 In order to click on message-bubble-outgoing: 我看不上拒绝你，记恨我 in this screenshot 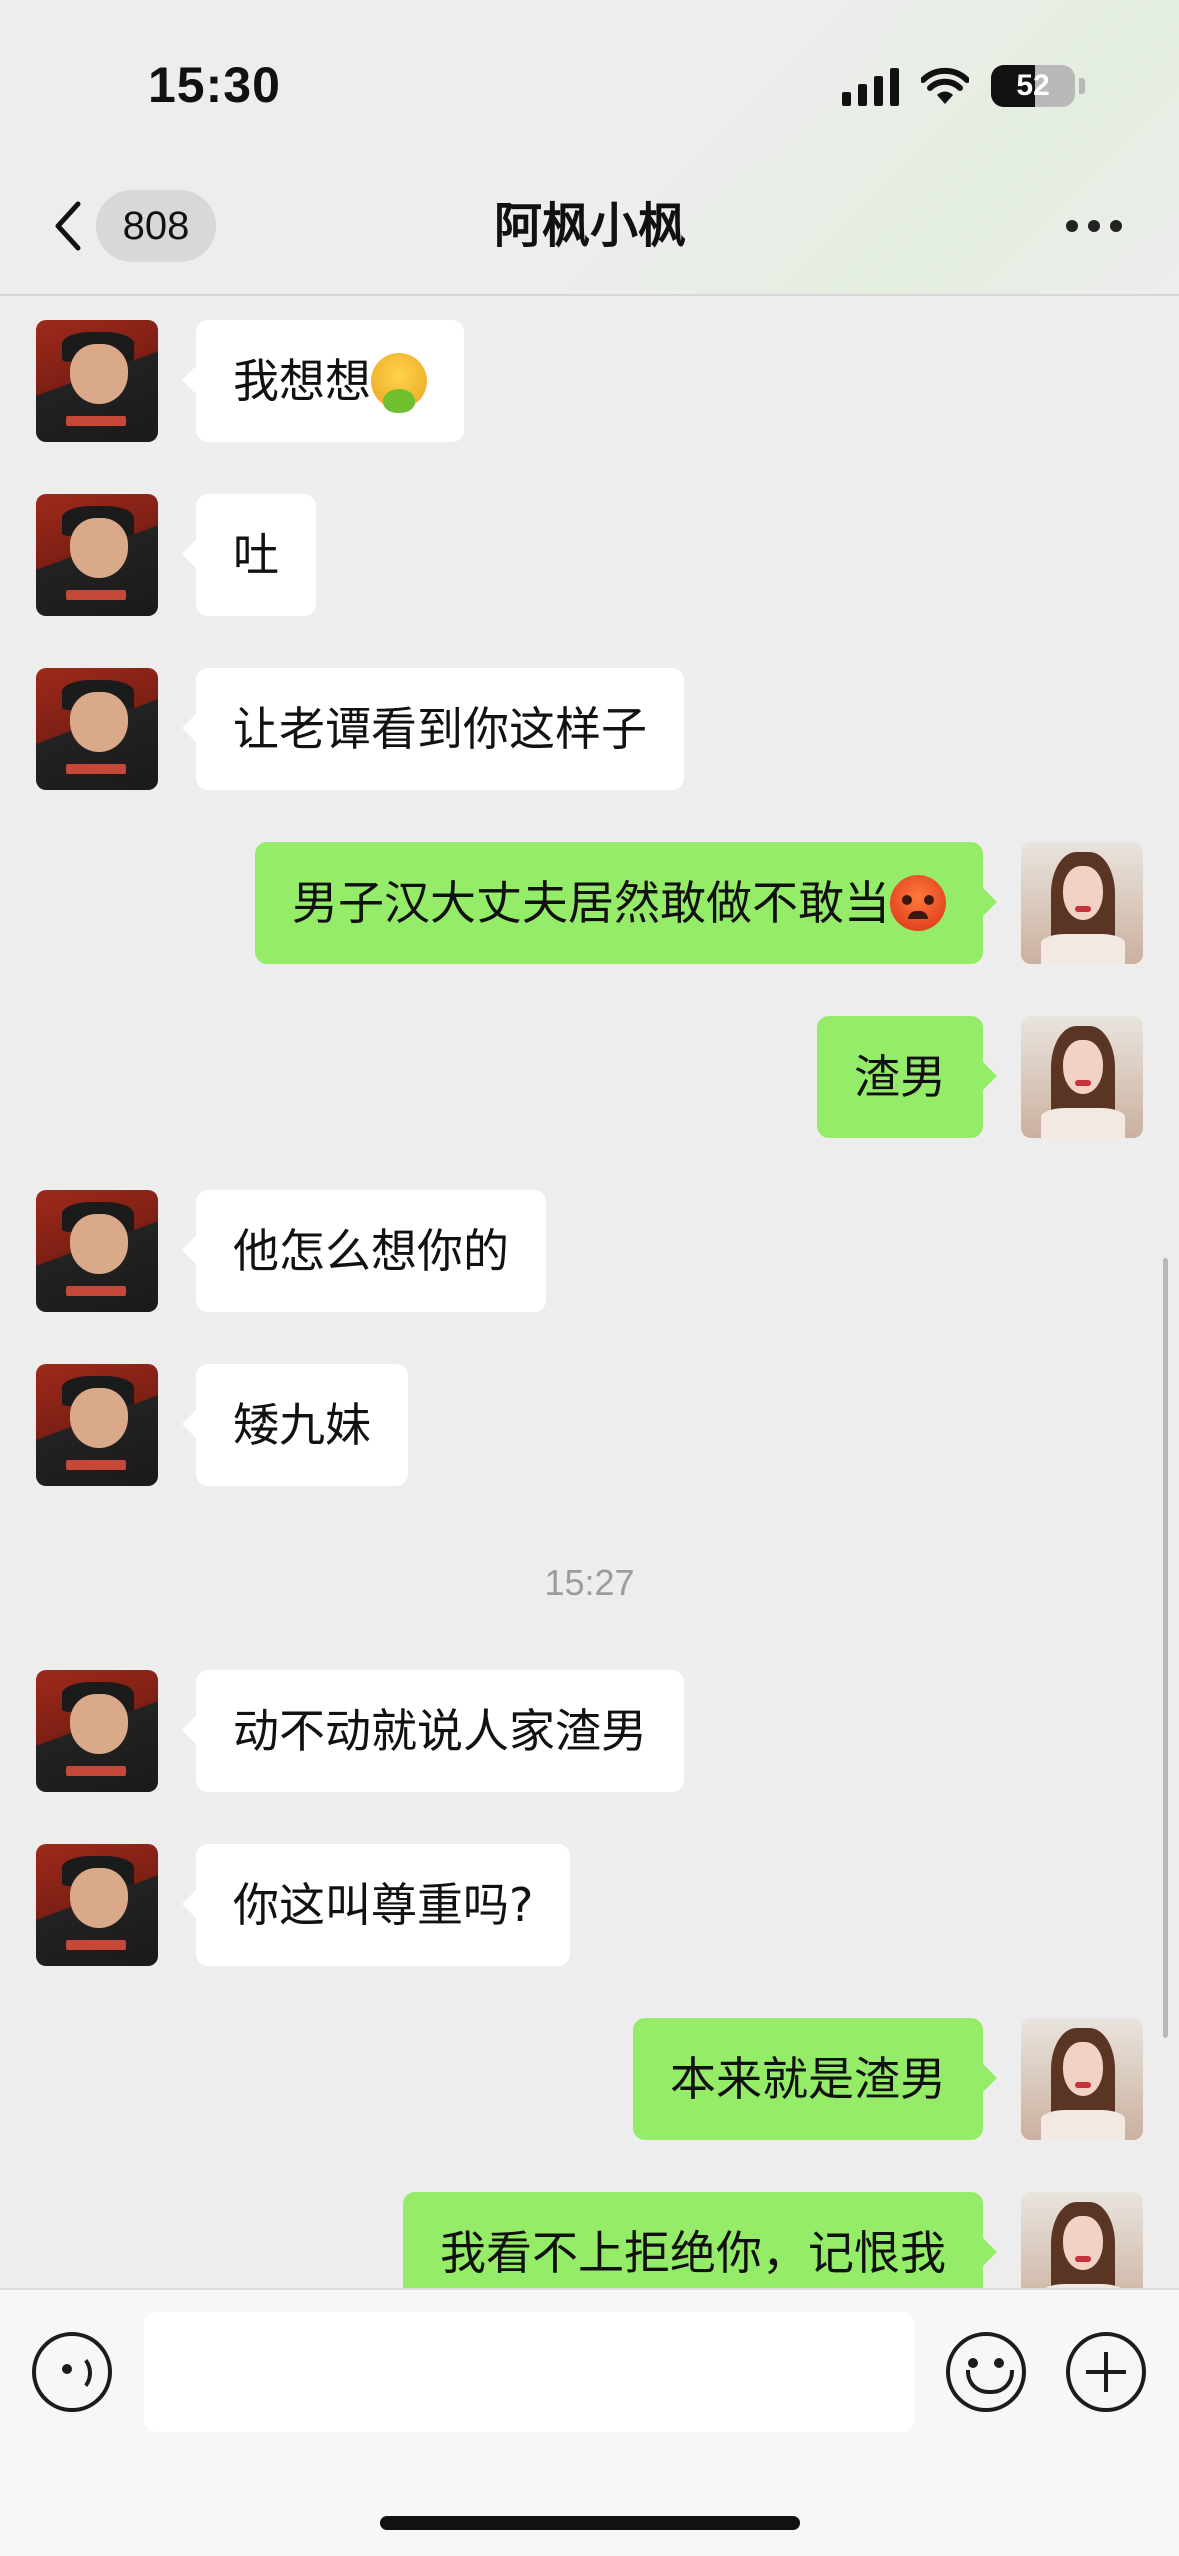, I will do `click(700, 2240)`.